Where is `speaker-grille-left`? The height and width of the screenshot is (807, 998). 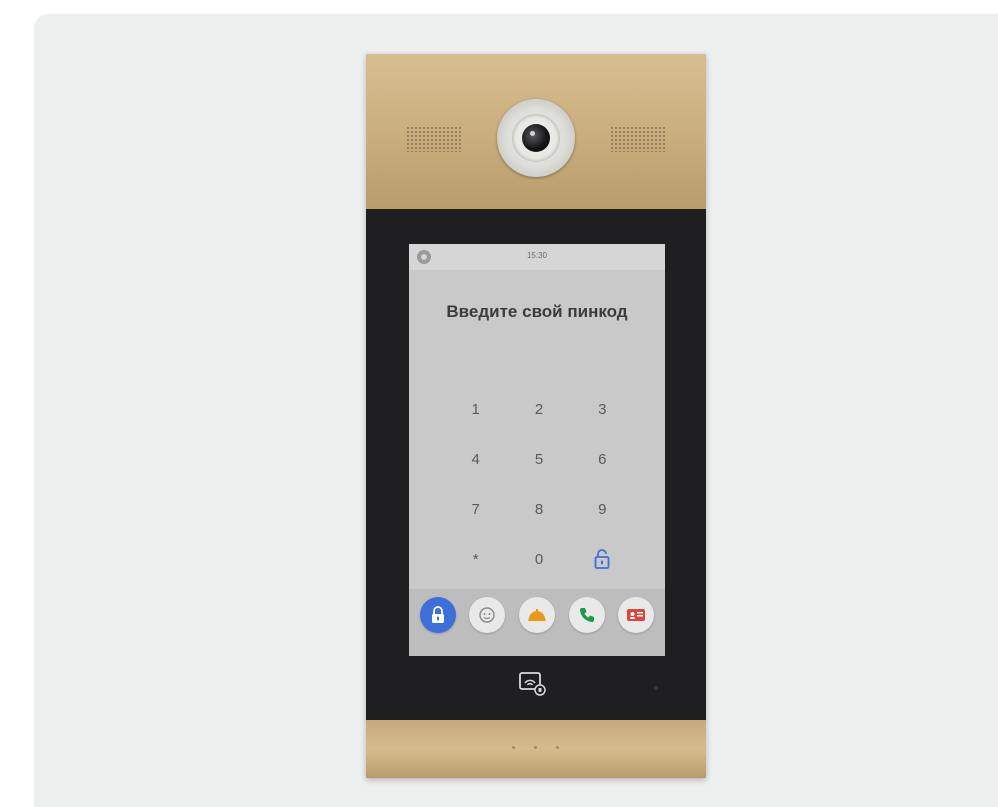
speaker-grille-left is located at coordinates (434, 139).